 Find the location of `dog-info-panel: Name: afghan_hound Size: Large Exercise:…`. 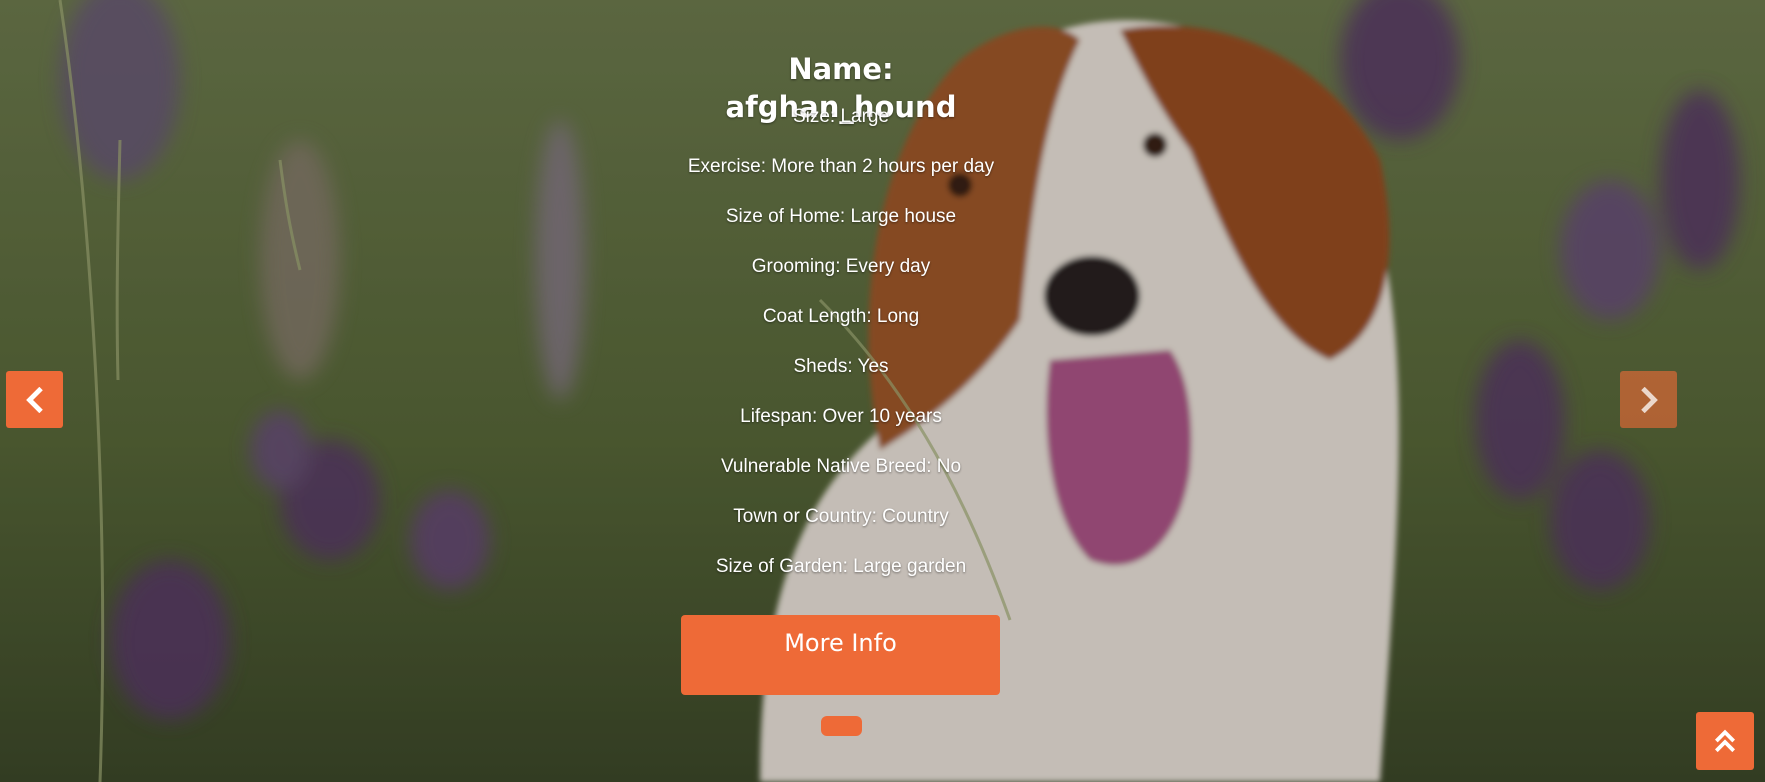

dog-info-panel: Name: afghan_hound Size: Large Exercise:… is located at coordinates (841, 326).